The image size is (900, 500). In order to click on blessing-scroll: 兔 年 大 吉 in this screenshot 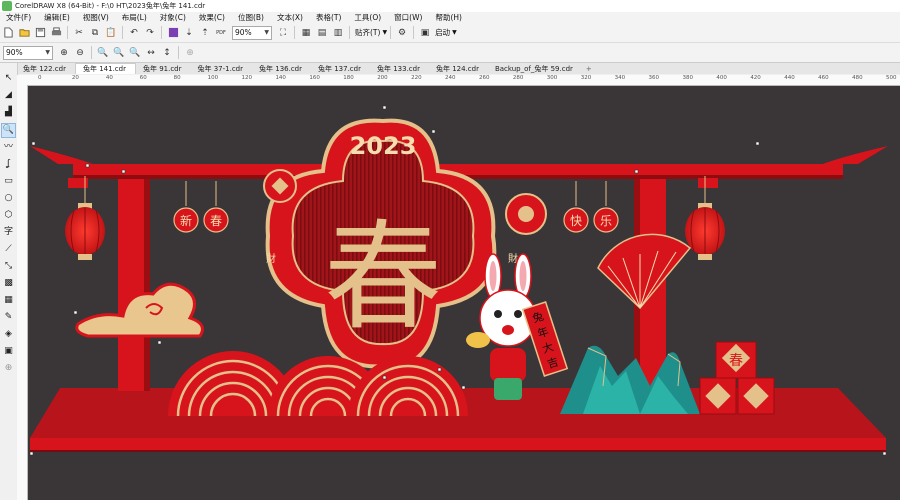, I will do `click(545, 339)`.